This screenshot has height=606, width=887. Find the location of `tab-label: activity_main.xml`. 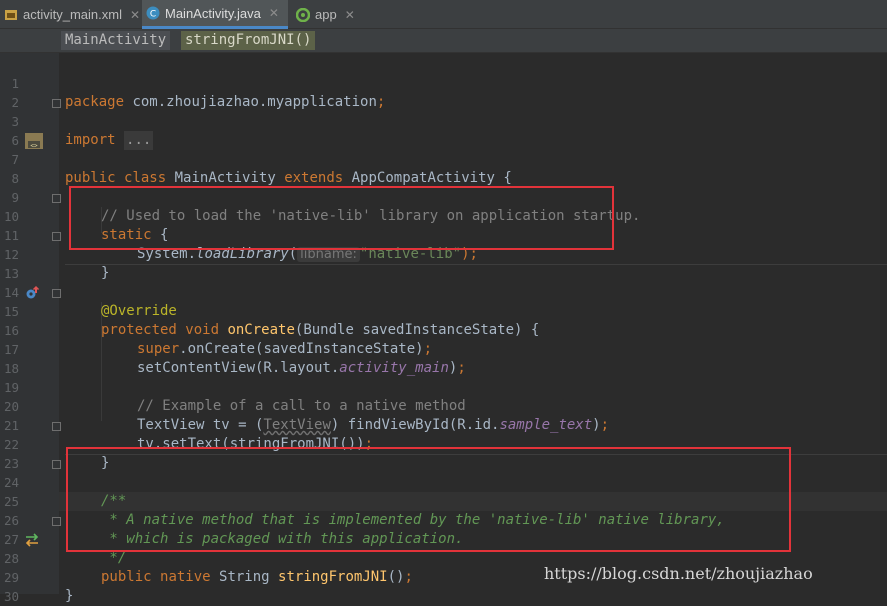

tab-label: activity_main.xml is located at coordinates (72, 14).